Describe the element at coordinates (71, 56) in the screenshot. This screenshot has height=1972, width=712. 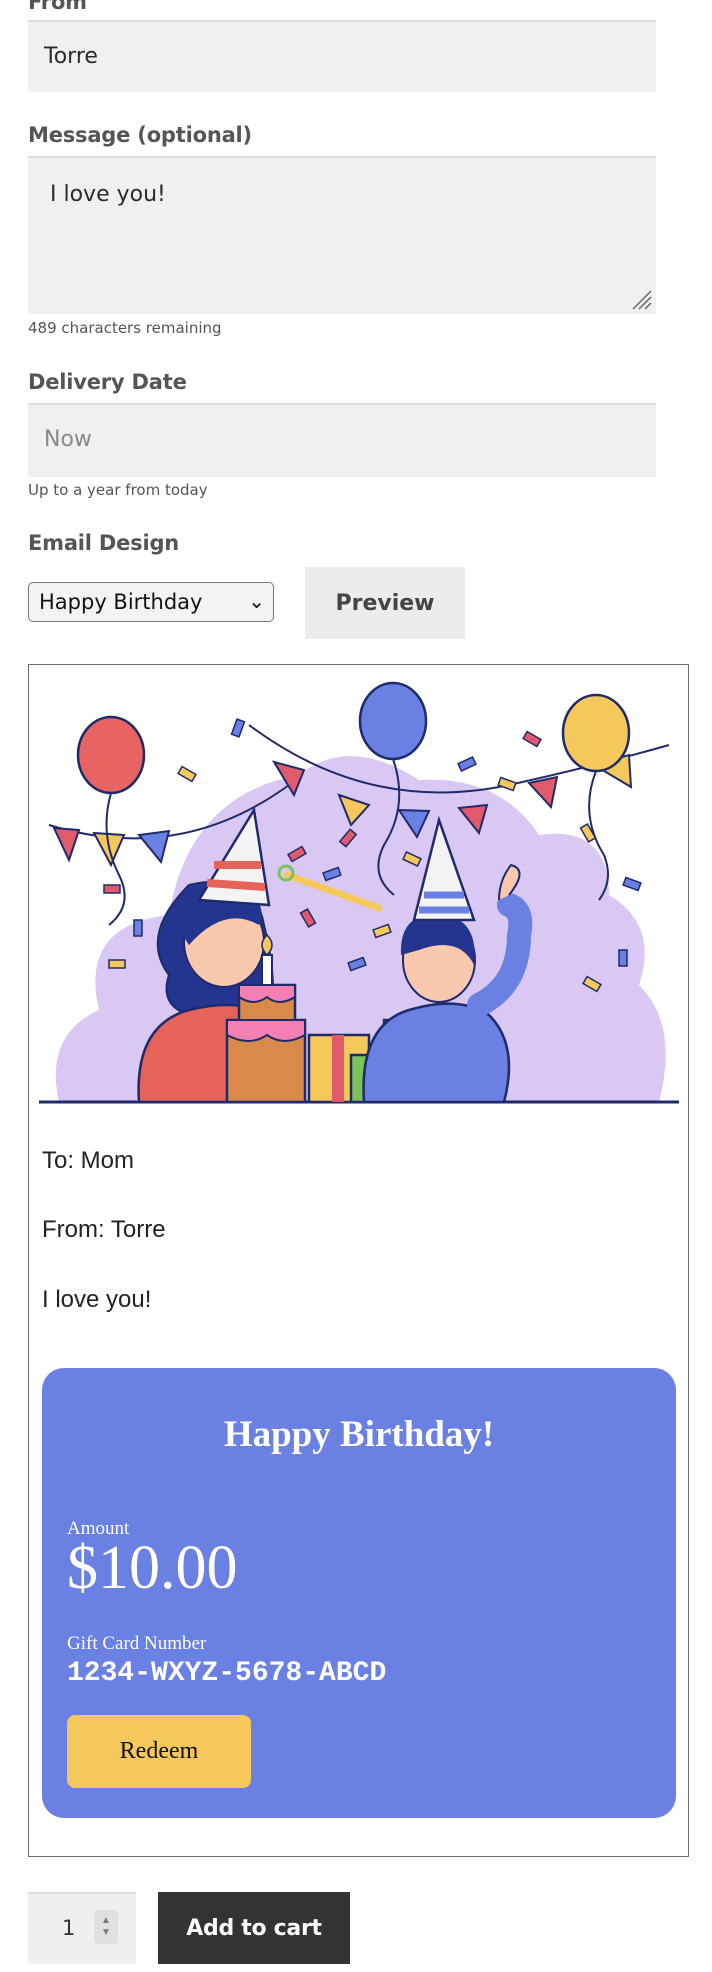
I see `from-value: Torre` at that location.